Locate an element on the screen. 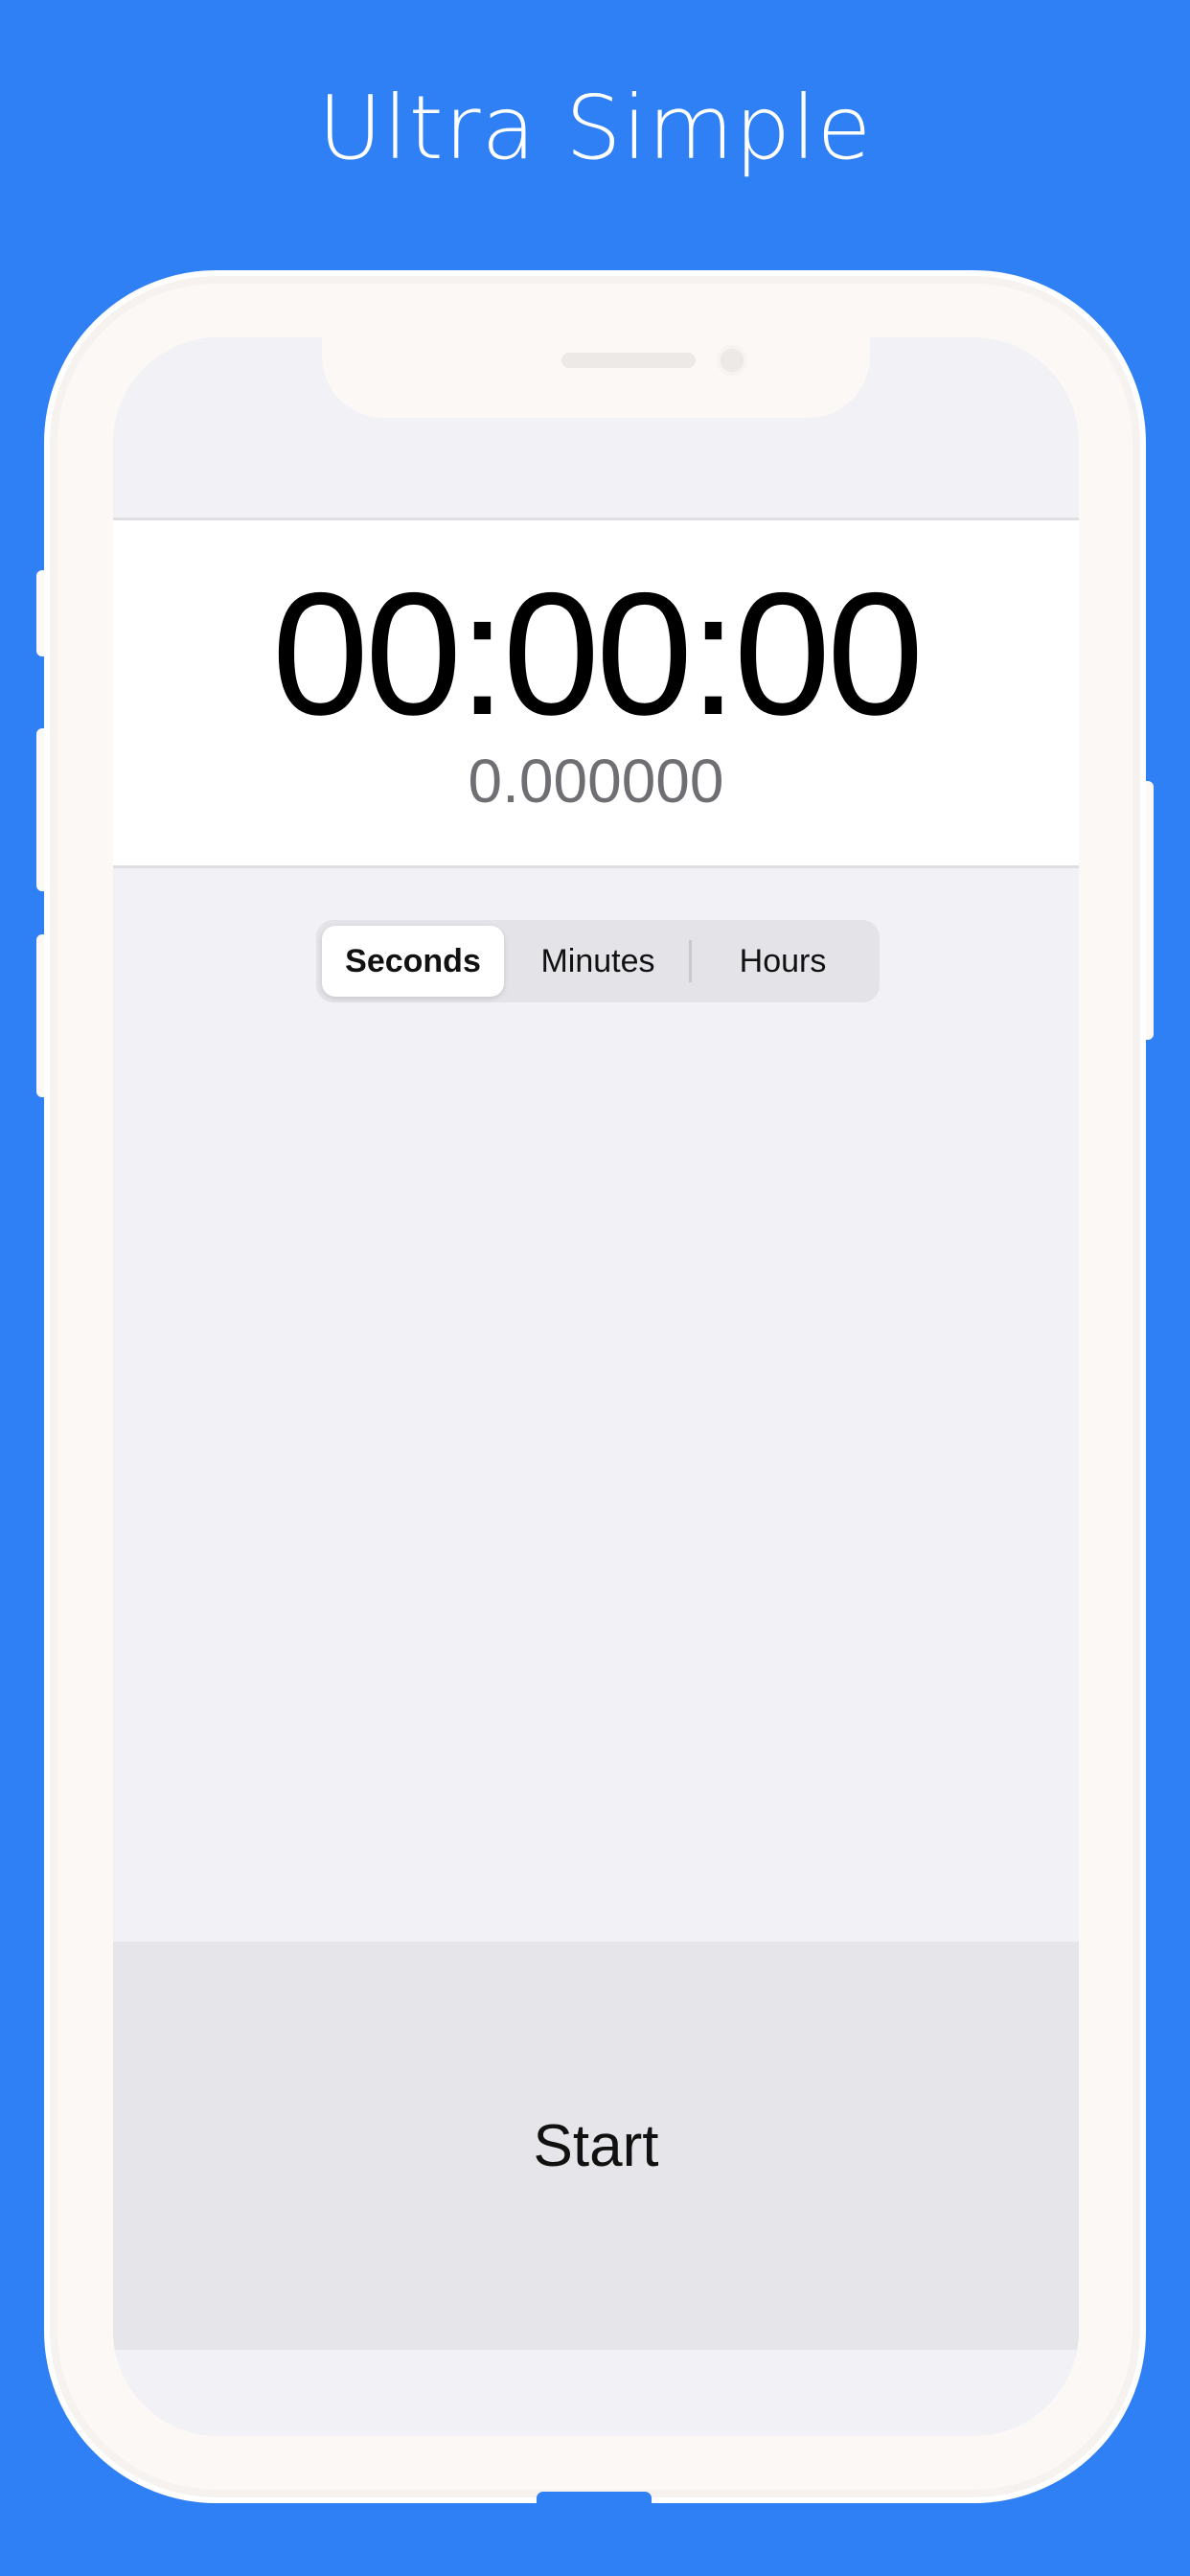 This screenshot has height=2576, width=1190. start-button-label: Start is located at coordinates (596, 2145).